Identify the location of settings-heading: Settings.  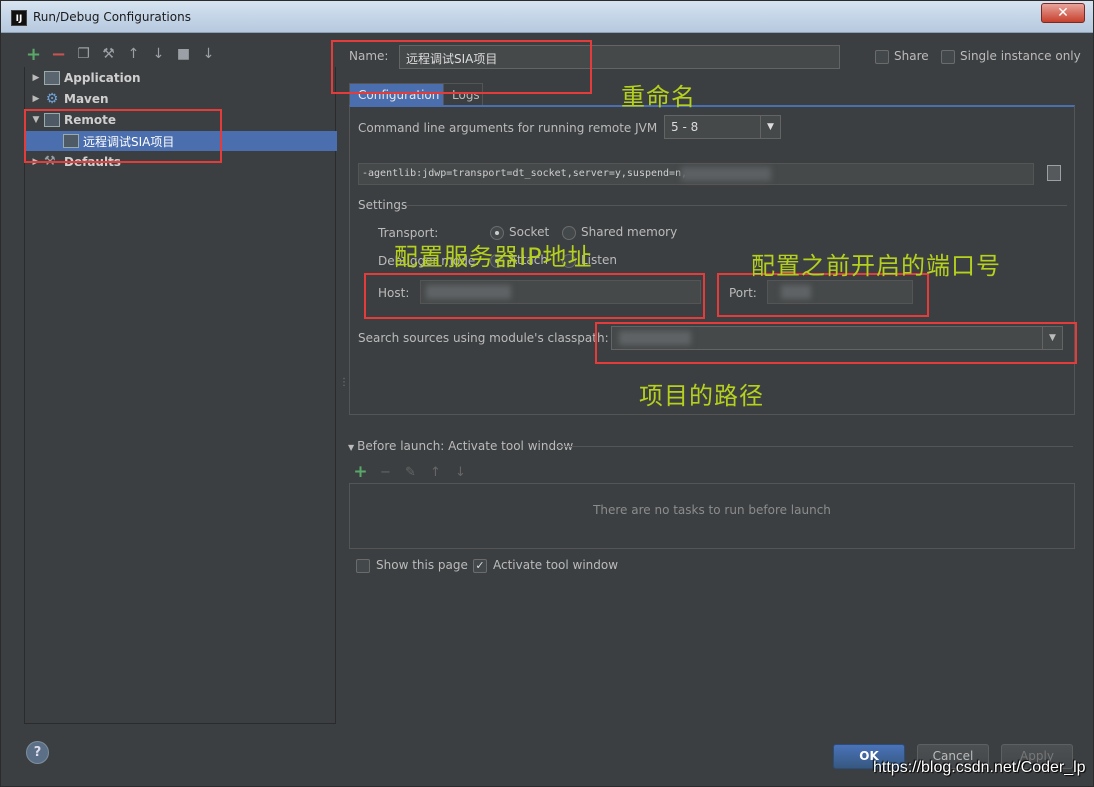
(383, 205).